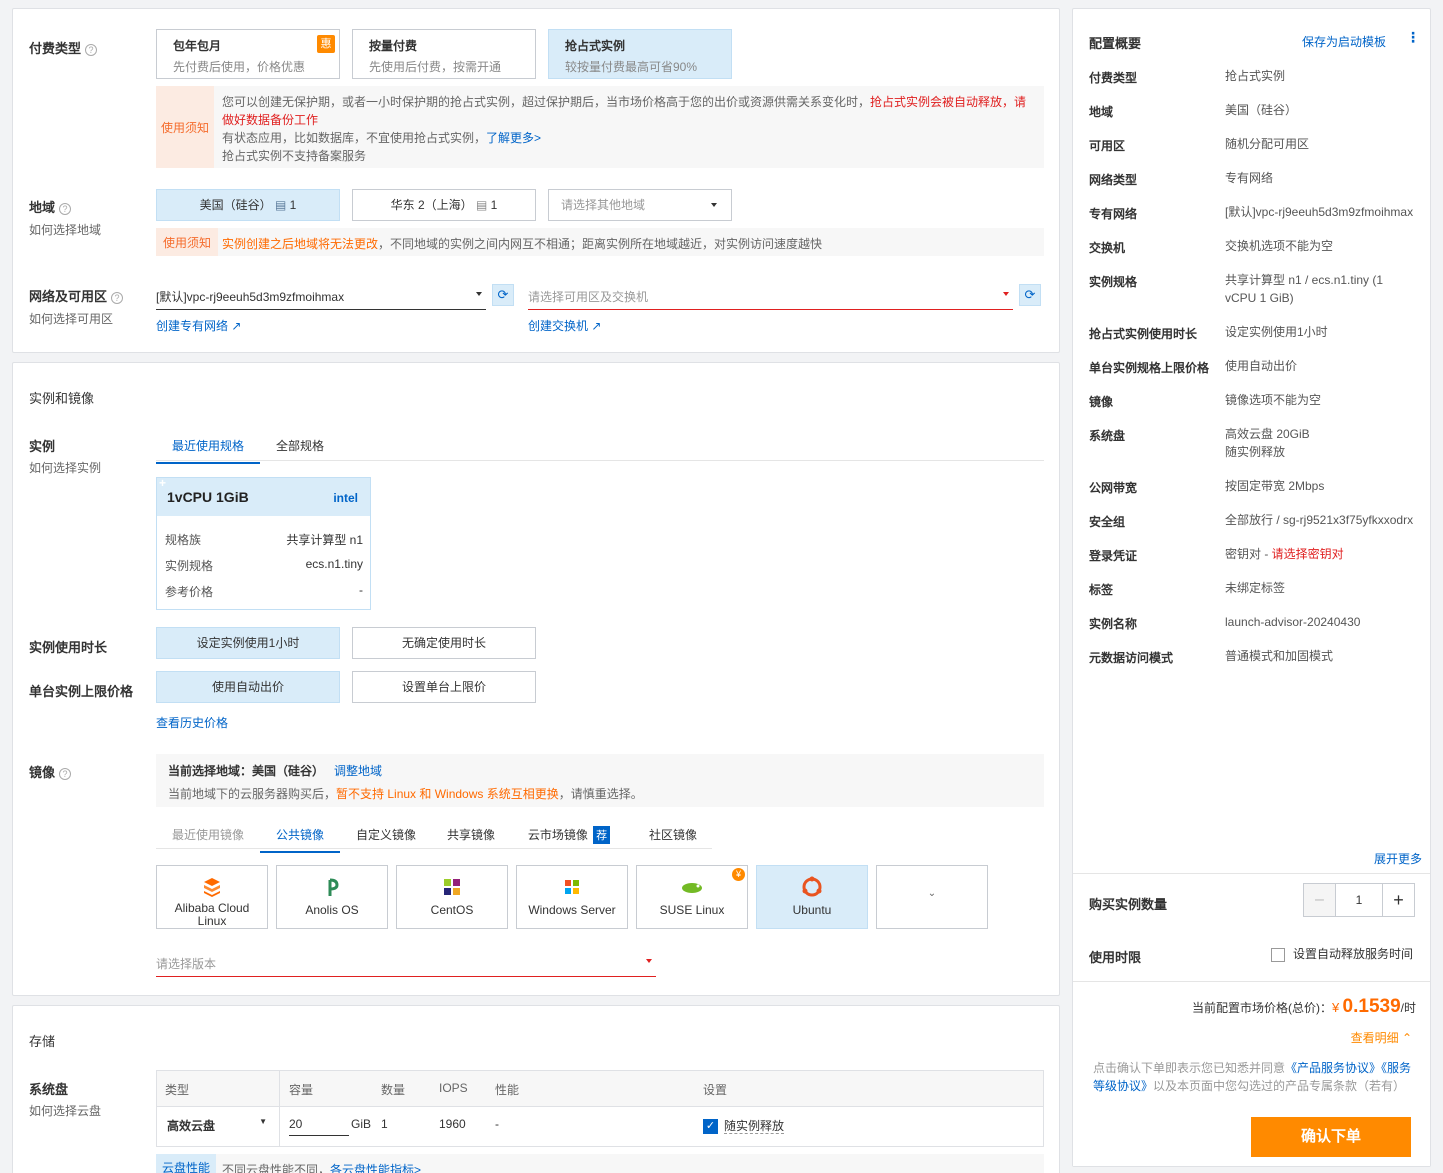  I want to click on release-with-instance-checkbox: ✓ 随实例释放, so click(744, 1126).